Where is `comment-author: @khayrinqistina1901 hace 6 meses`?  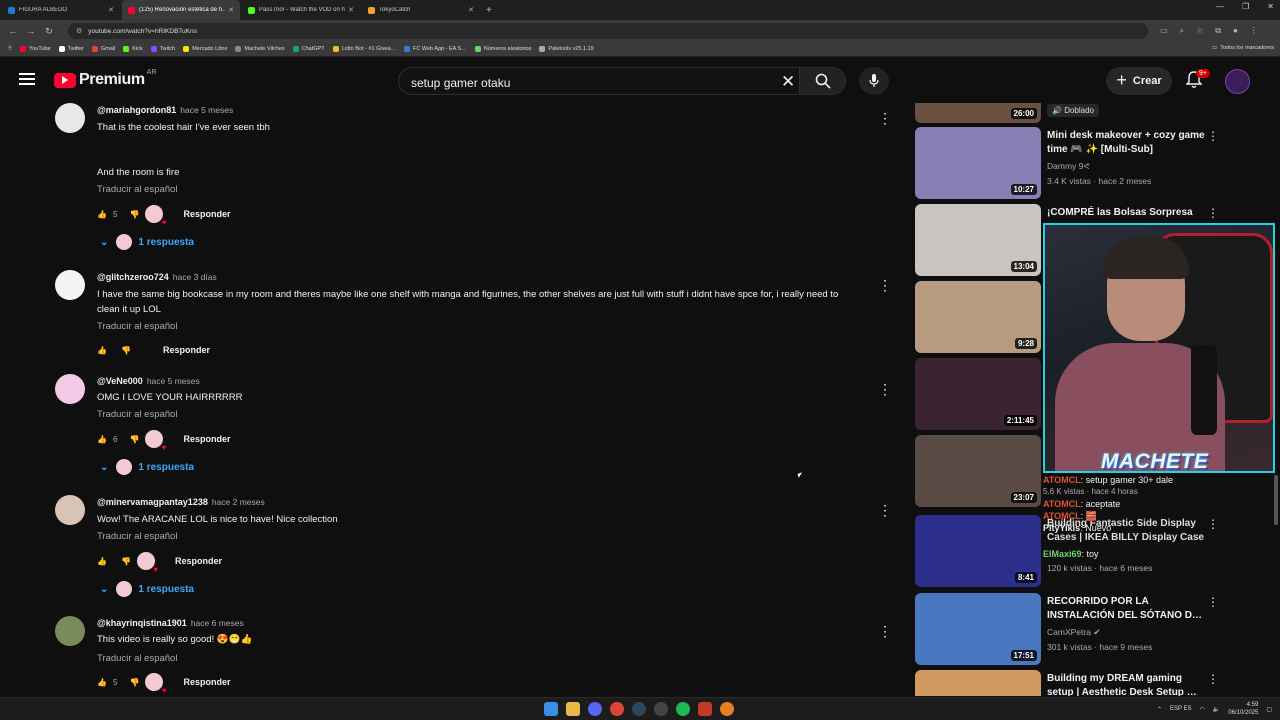
comment-author: @khayrinqistina1901 hace 6 meses is located at coordinates (170, 623).